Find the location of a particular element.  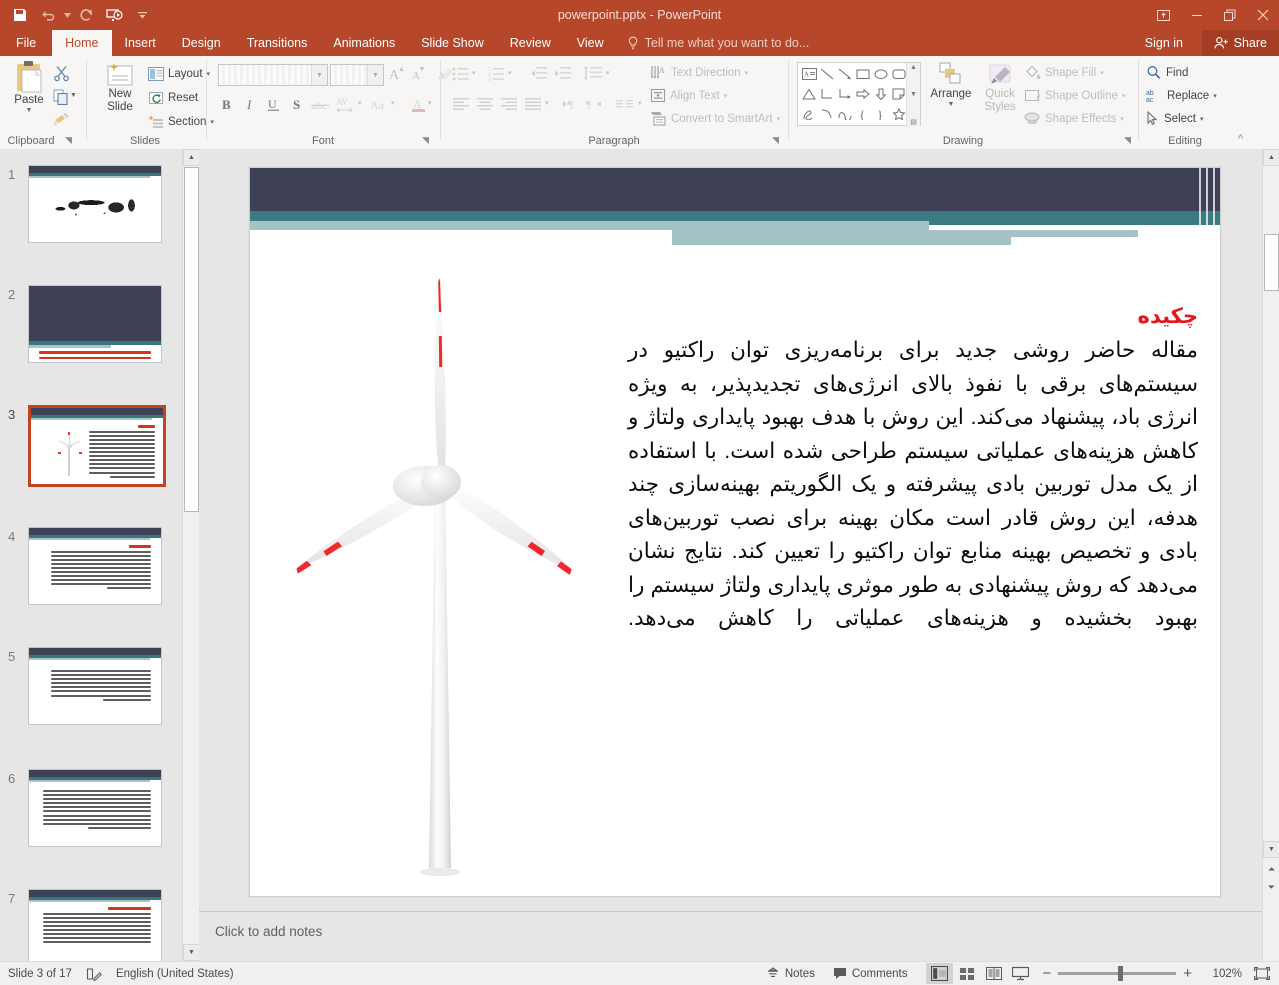

zoom-track is located at coordinates (1117, 973).